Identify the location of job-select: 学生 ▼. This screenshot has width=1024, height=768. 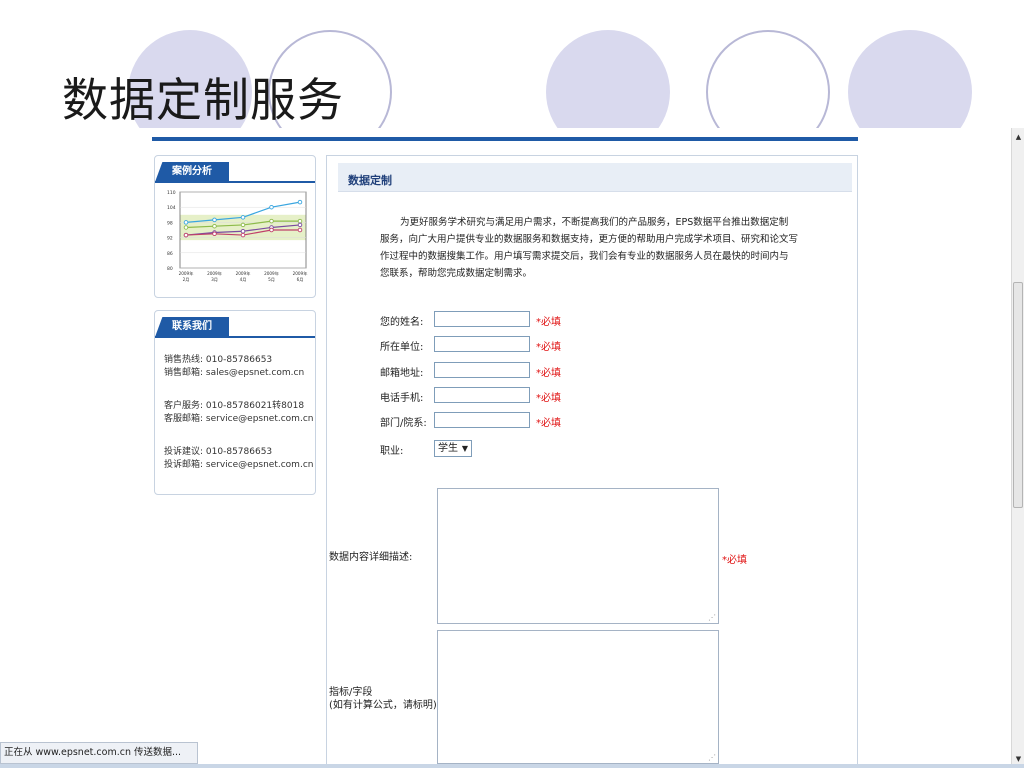
(453, 448).